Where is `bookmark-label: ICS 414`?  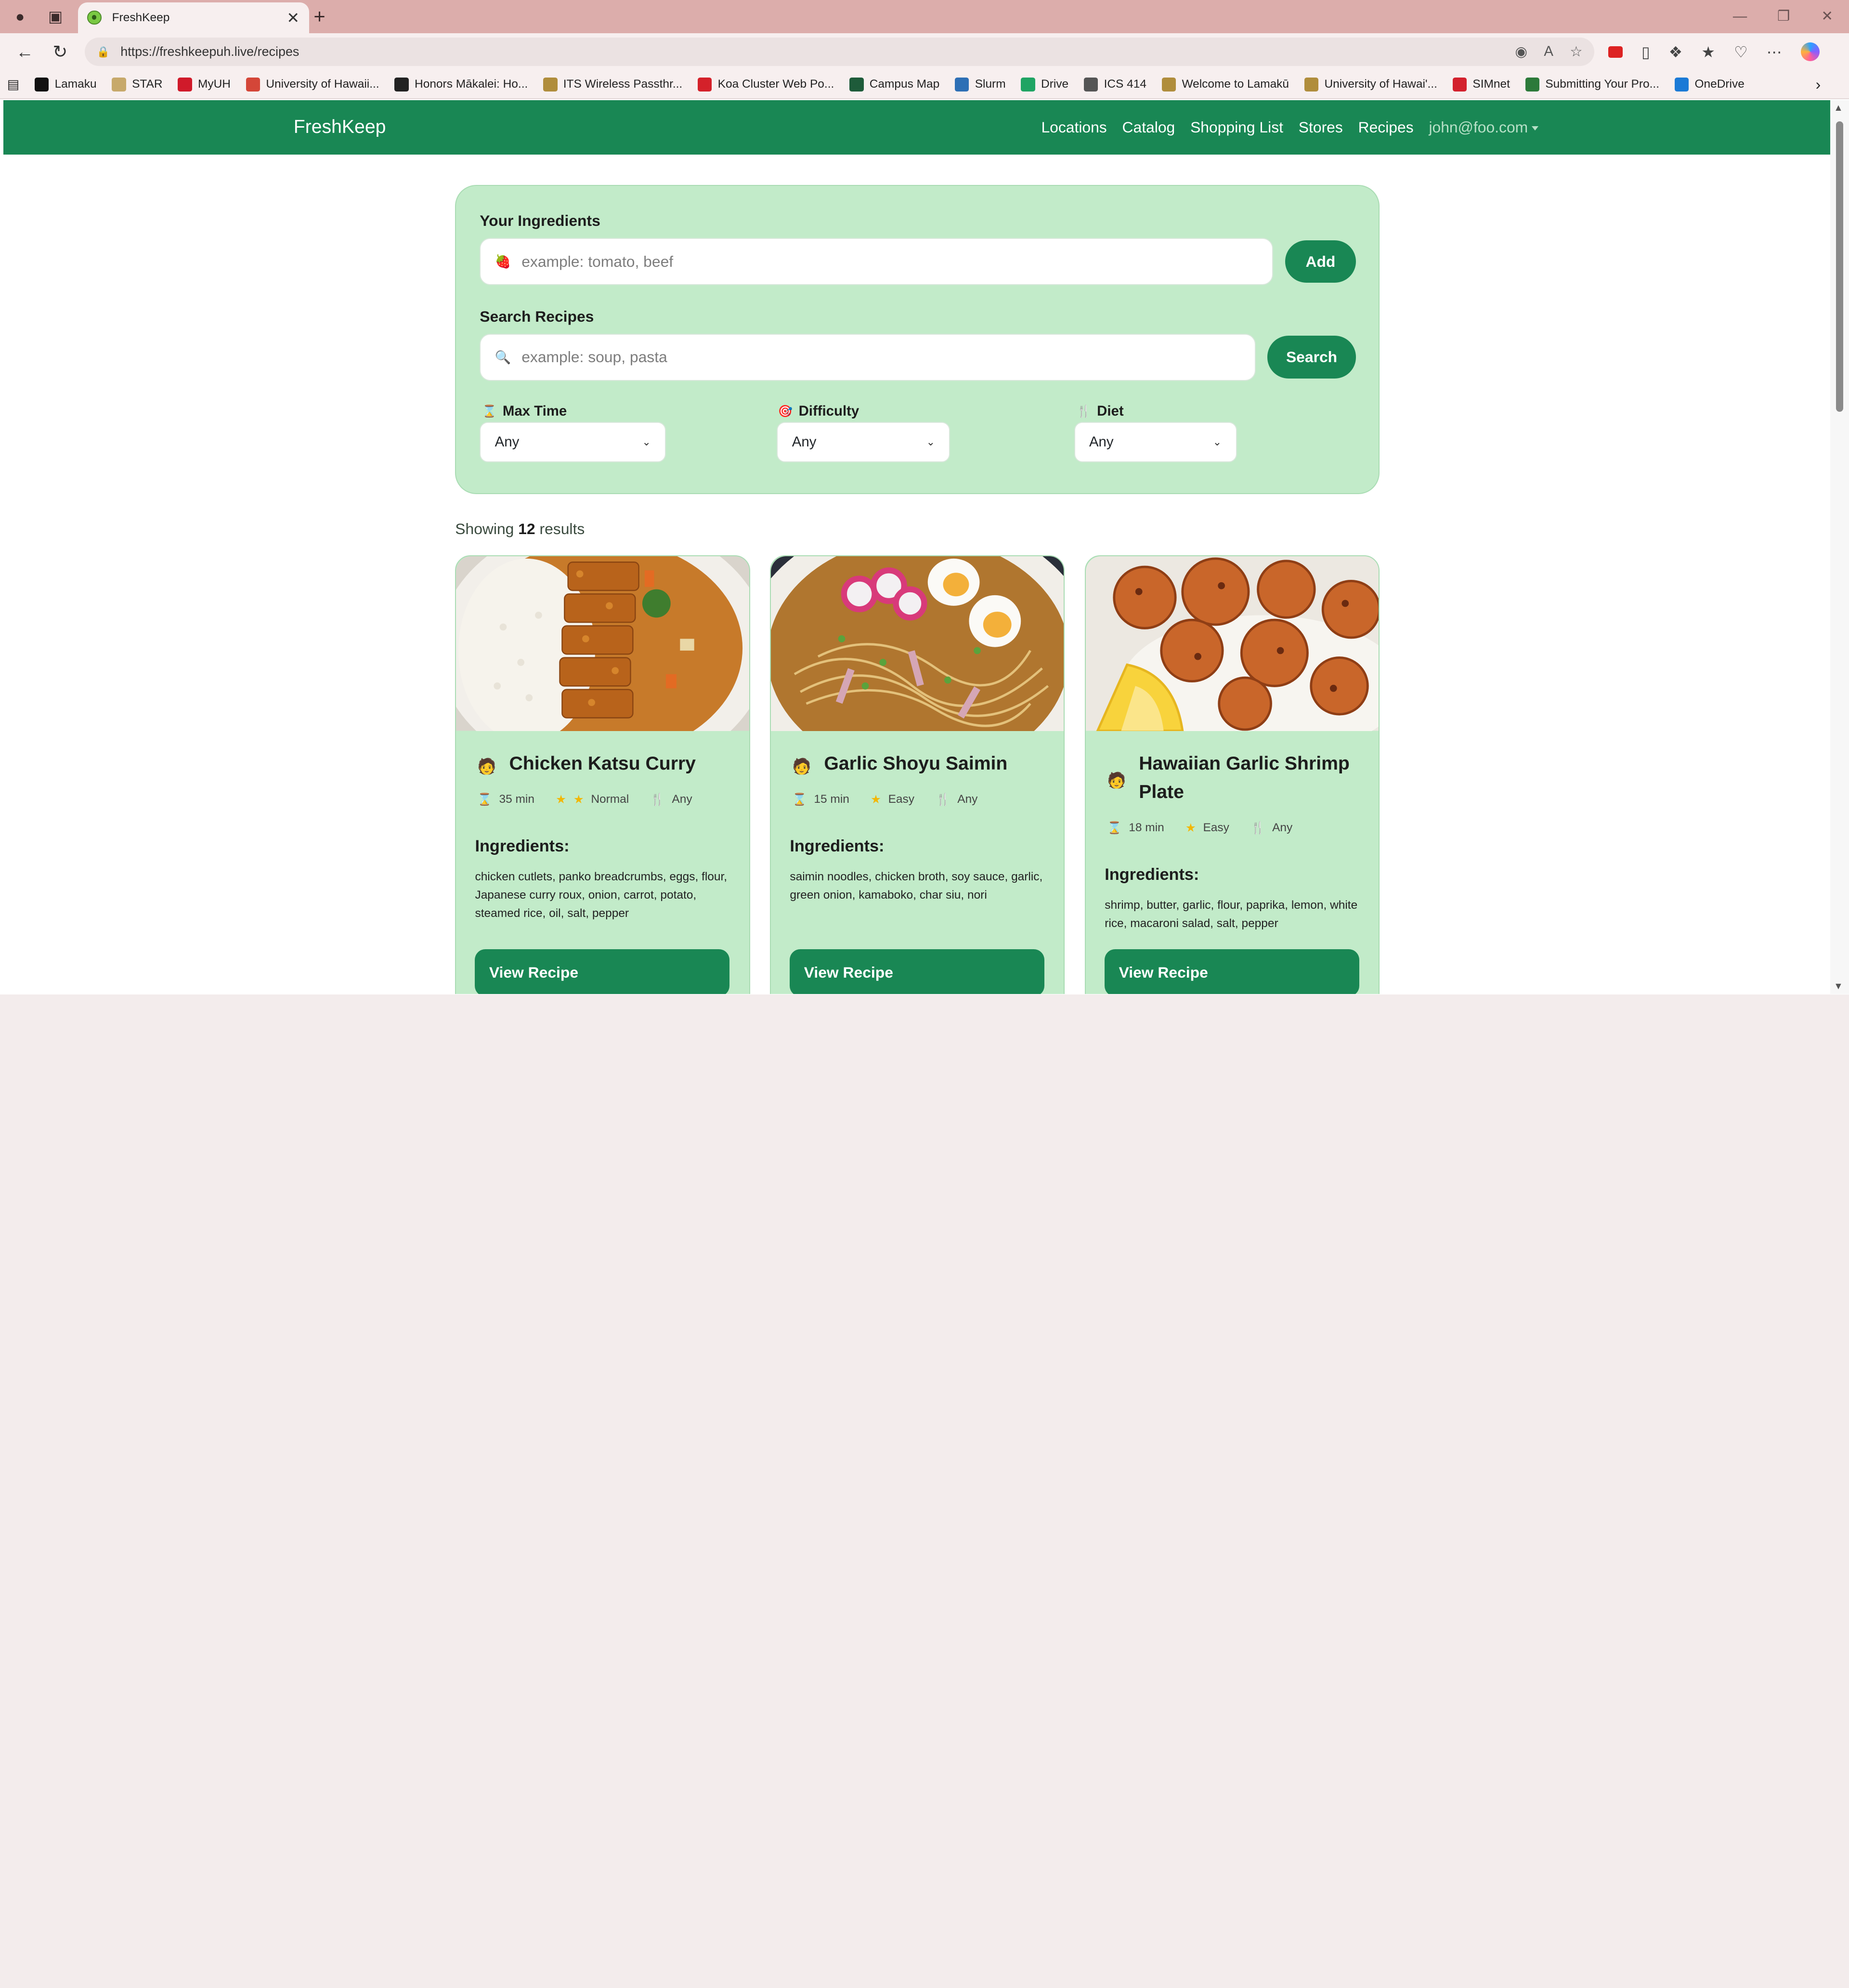 bookmark-label: ICS 414 is located at coordinates (1125, 84).